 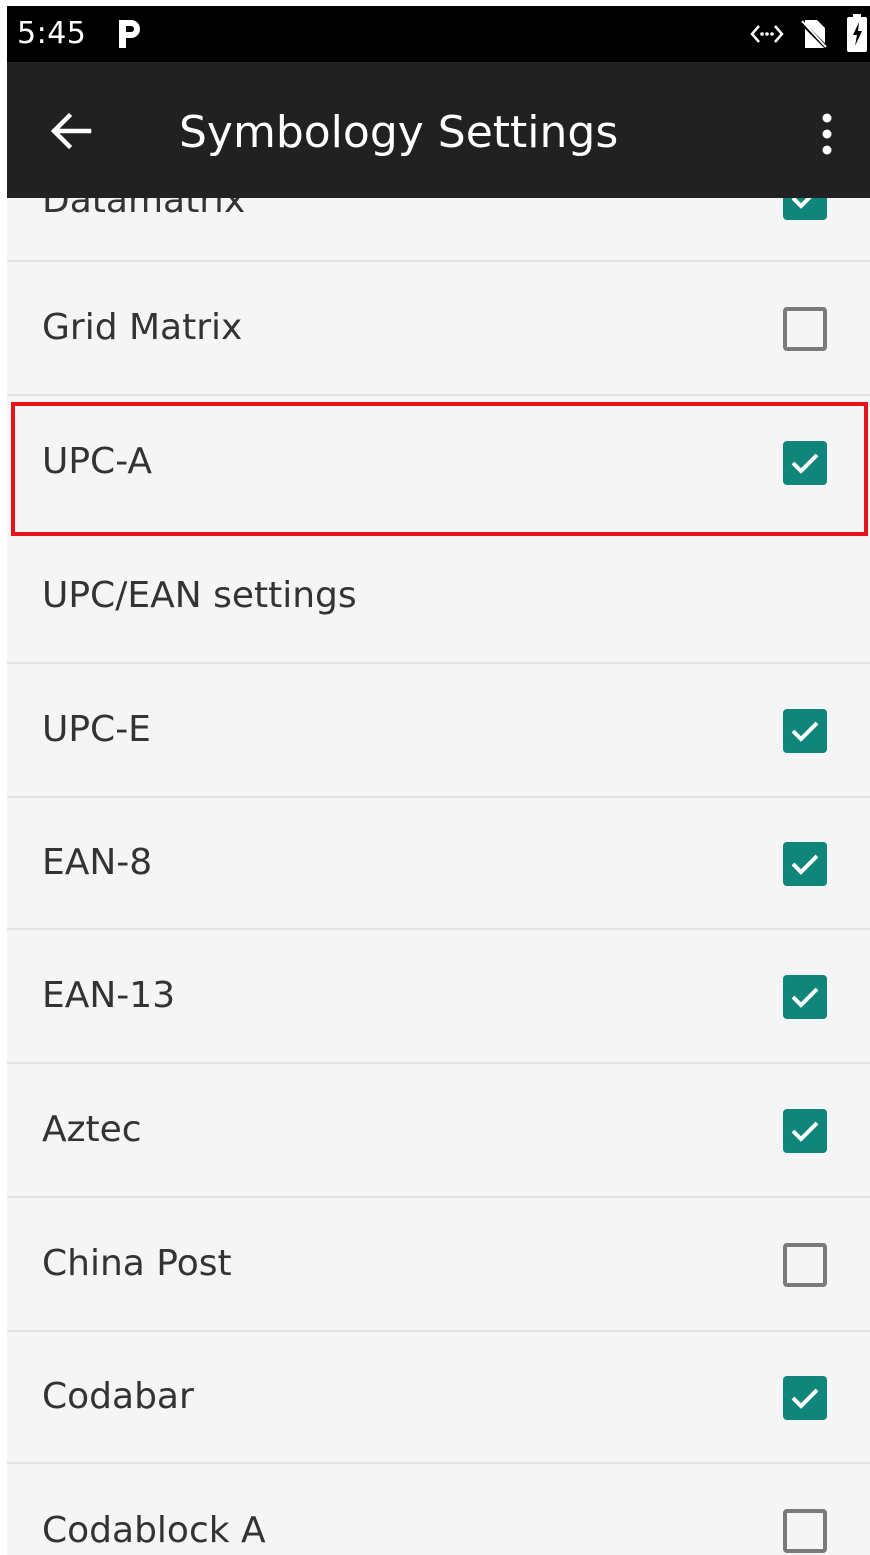 What do you see at coordinates (438, 463) in the screenshot?
I see `list-item-upc-a: UPC-A` at bounding box center [438, 463].